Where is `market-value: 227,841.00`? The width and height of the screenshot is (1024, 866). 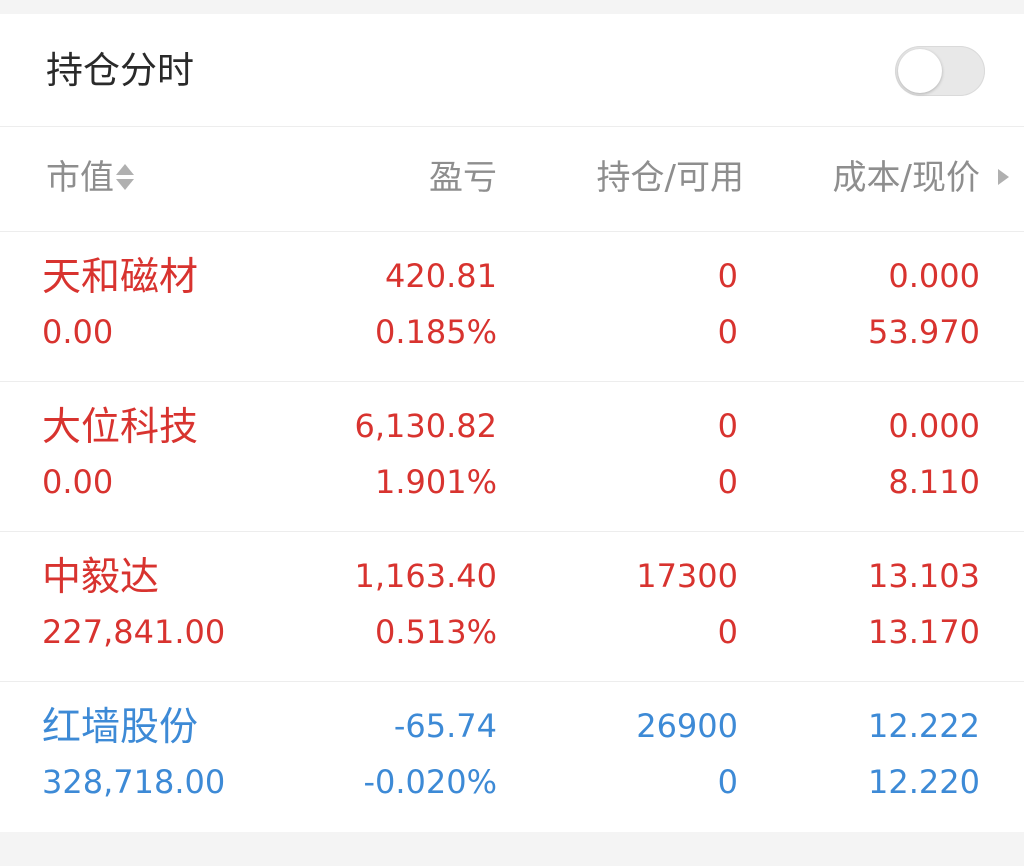 market-value: 227,841.00 is located at coordinates (134, 632).